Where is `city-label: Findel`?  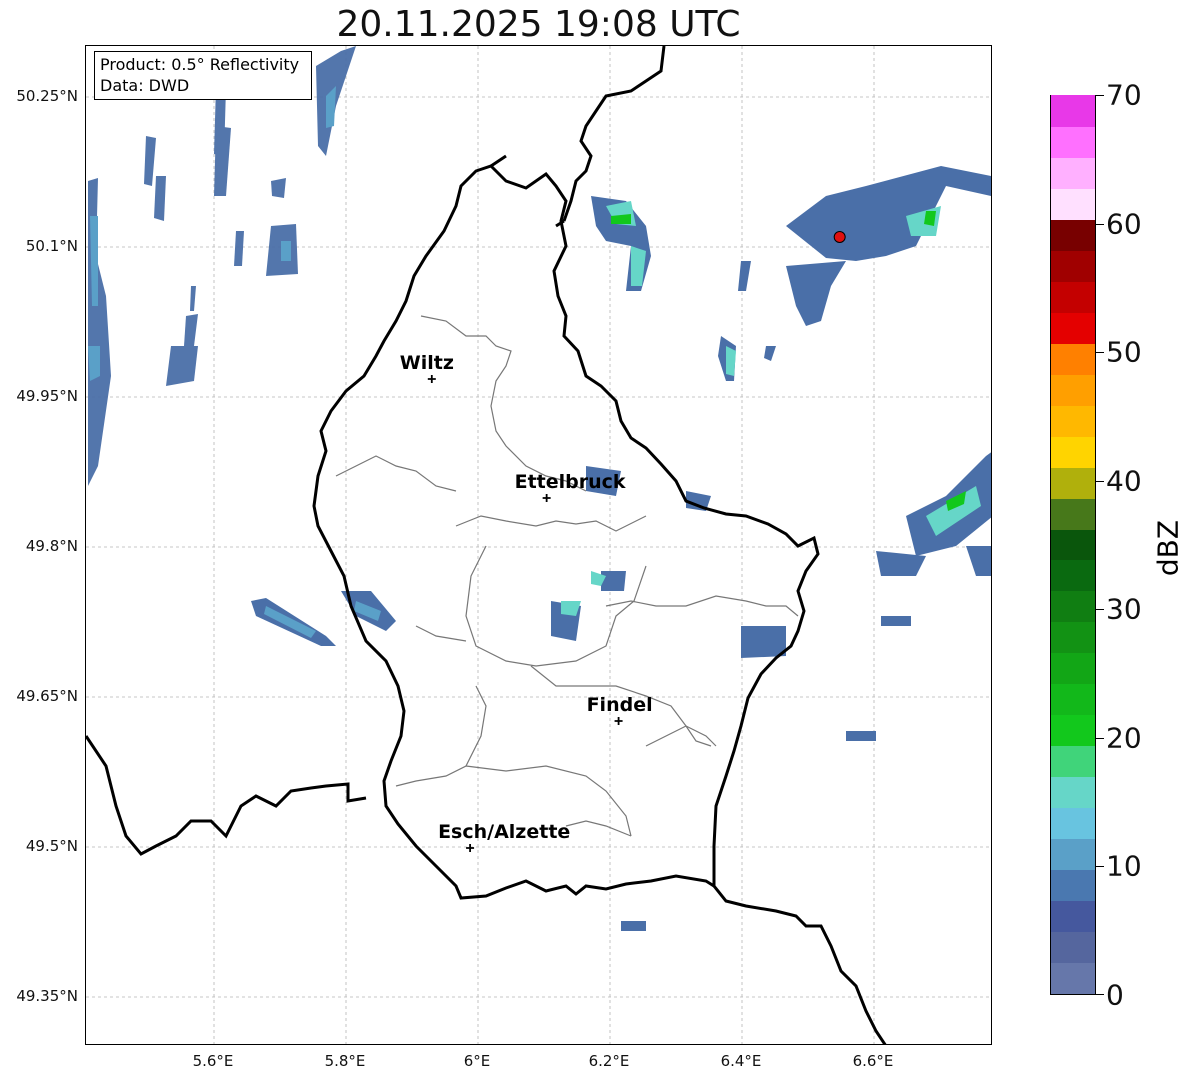 city-label: Findel is located at coordinates (620, 705).